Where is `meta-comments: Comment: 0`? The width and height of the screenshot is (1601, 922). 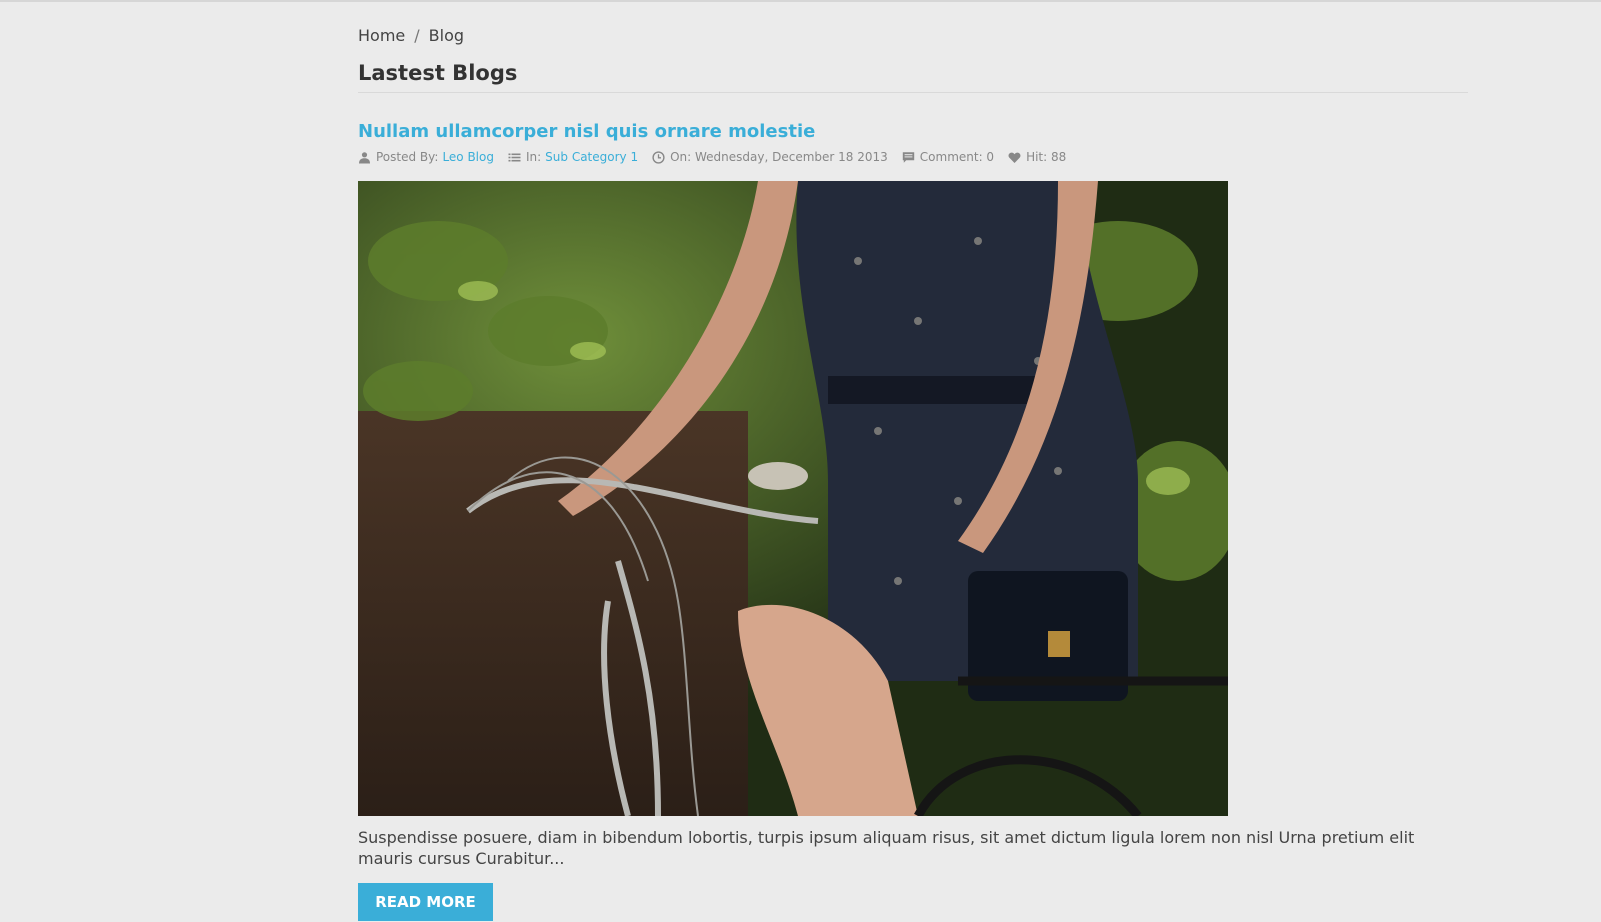
meta-comments: Comment: 0 is located at coordinates (948, 157).